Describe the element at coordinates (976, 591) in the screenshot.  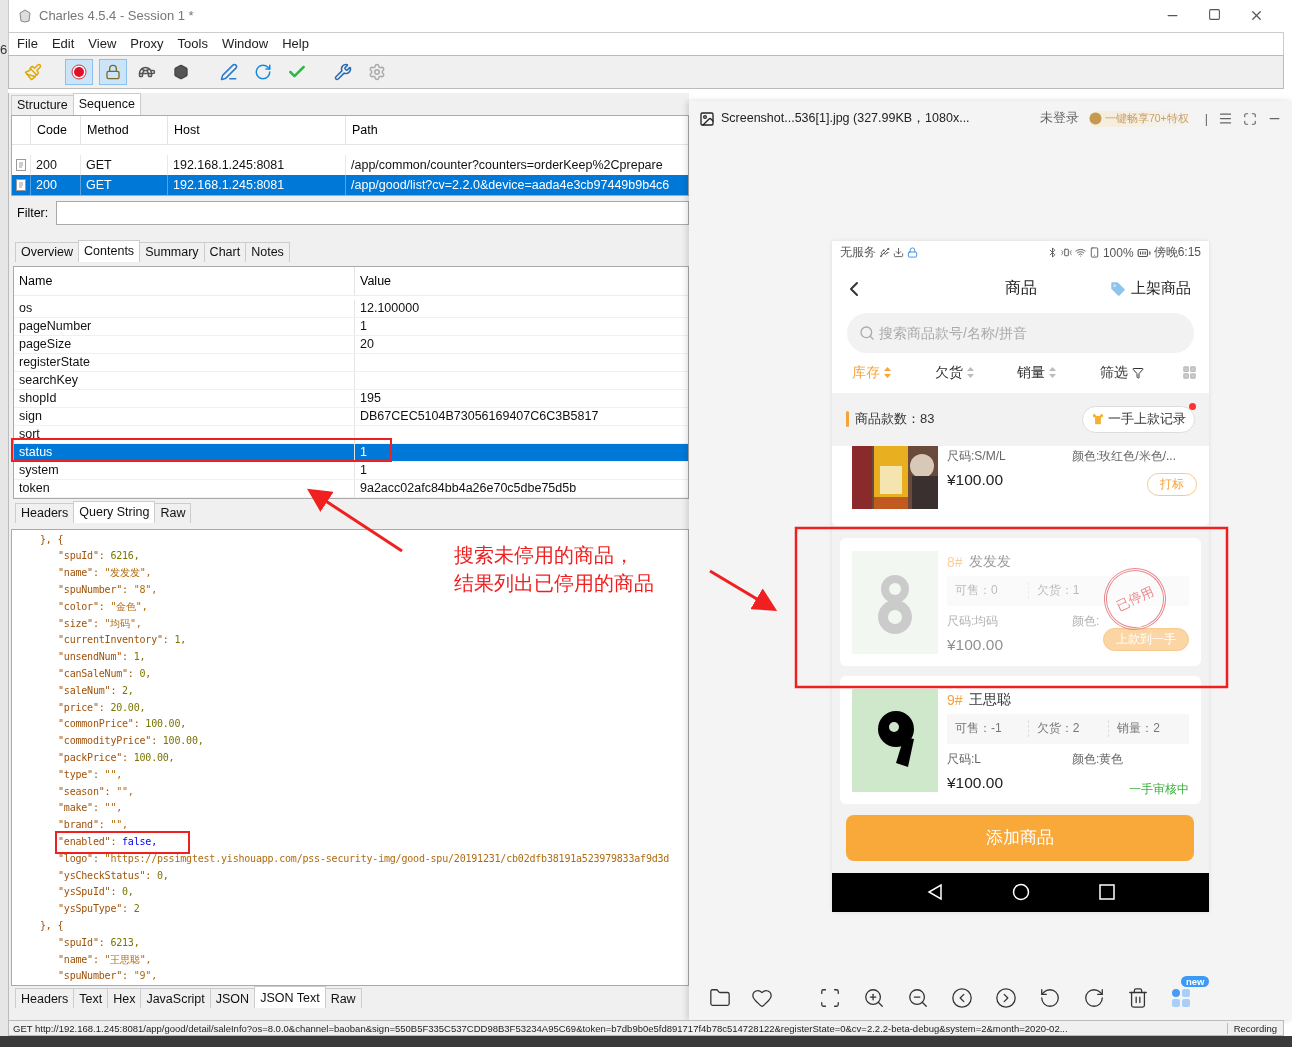
I see `stat-text: 可售：0` at that location.